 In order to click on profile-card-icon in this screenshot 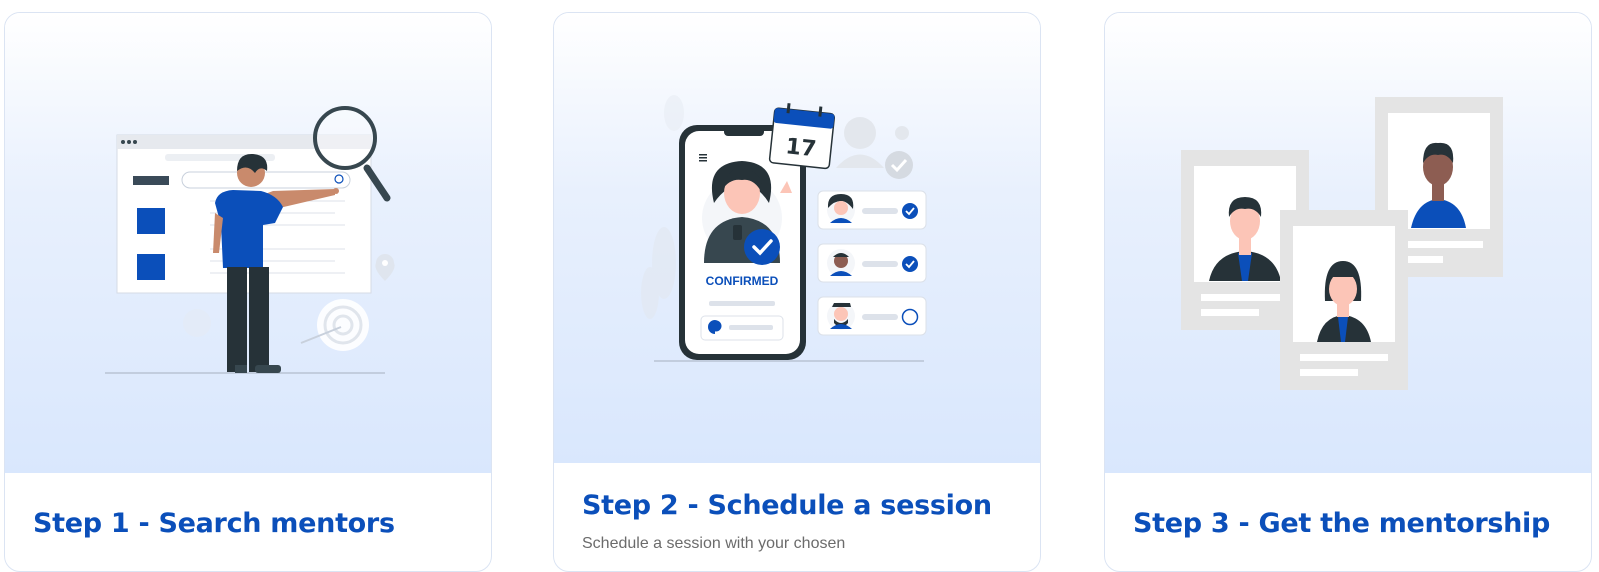, I will do `click(1344, 300)`.